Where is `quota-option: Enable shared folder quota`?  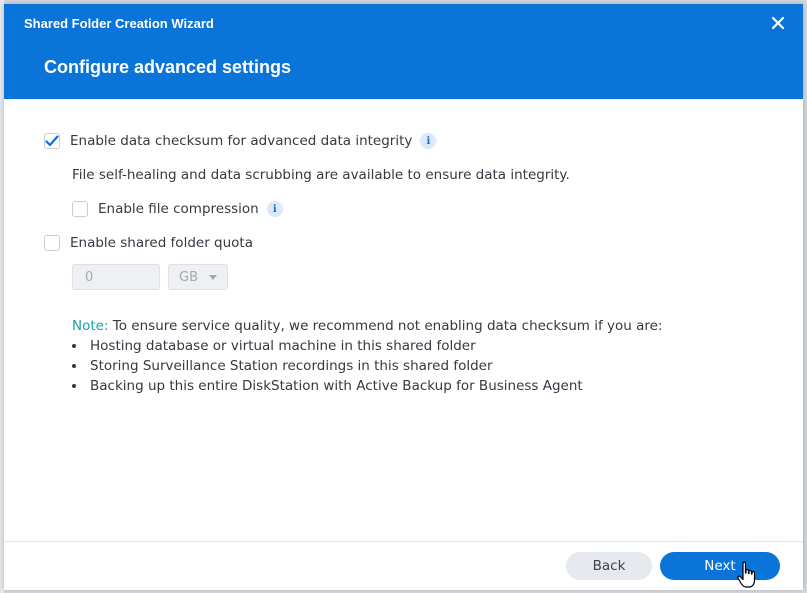
quota-option: Enable shared folder quota is located at coordinates (148, 243).